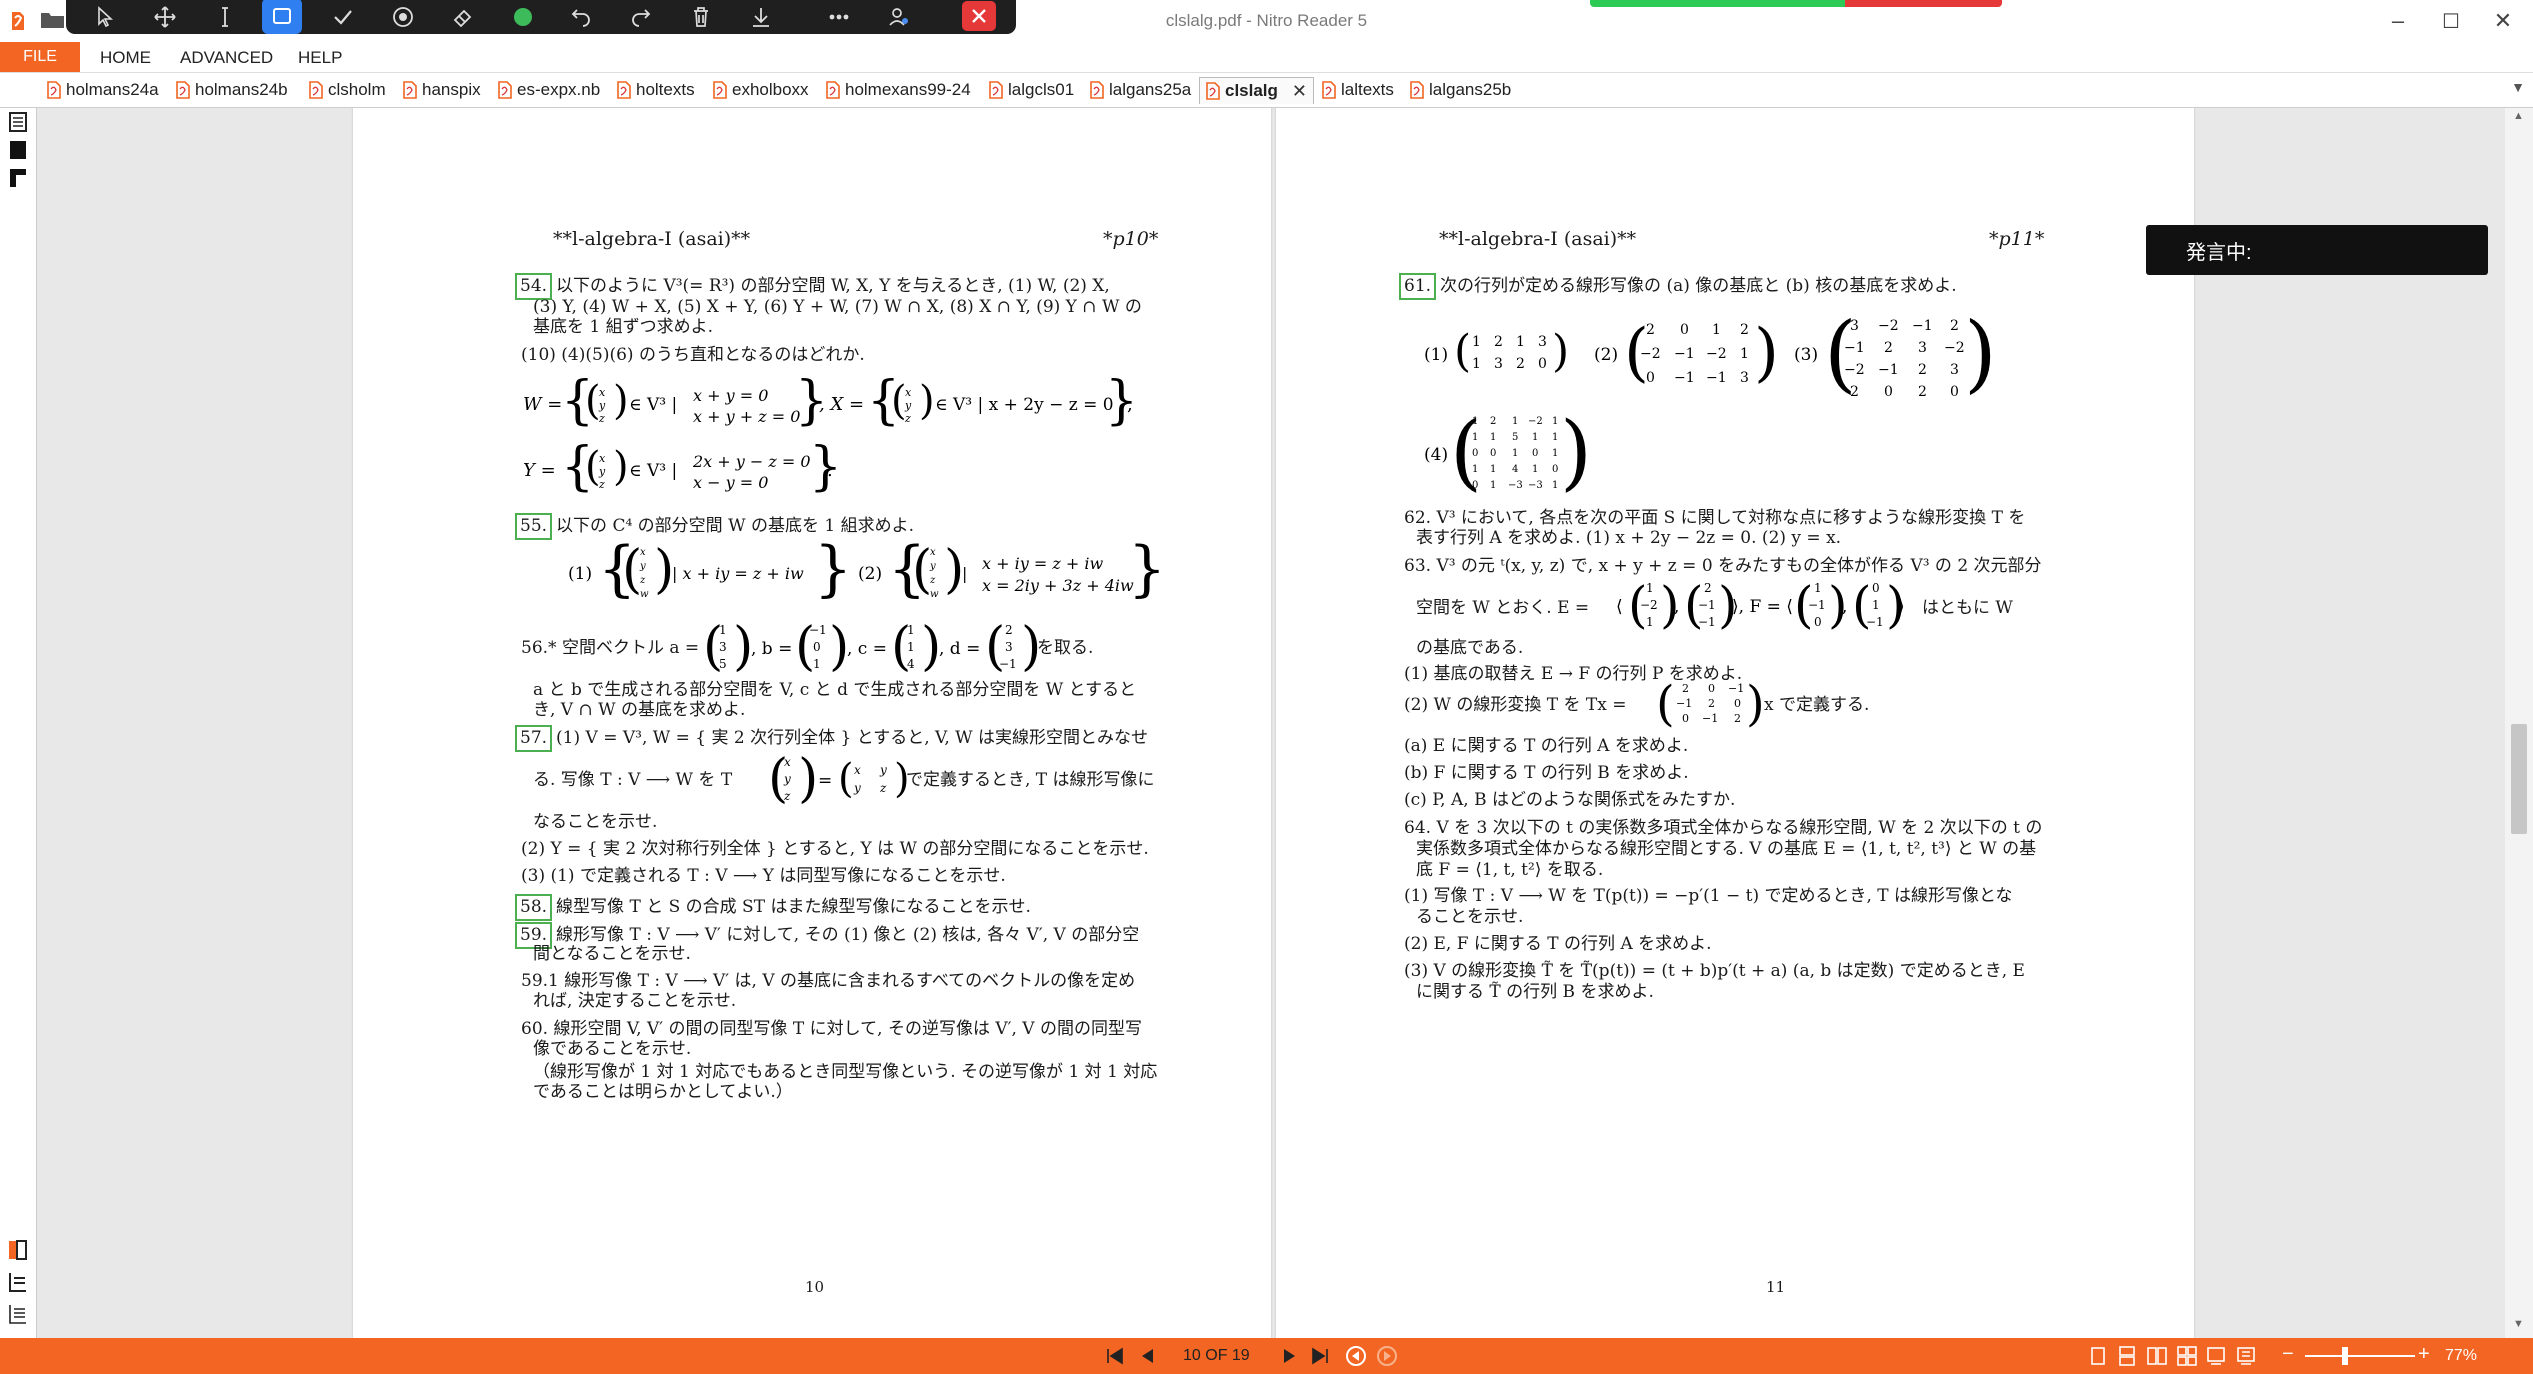  What do you see at coordinates (403, 17) in the screenshot?
I see `record-icon` at bounding box center [403, 17].